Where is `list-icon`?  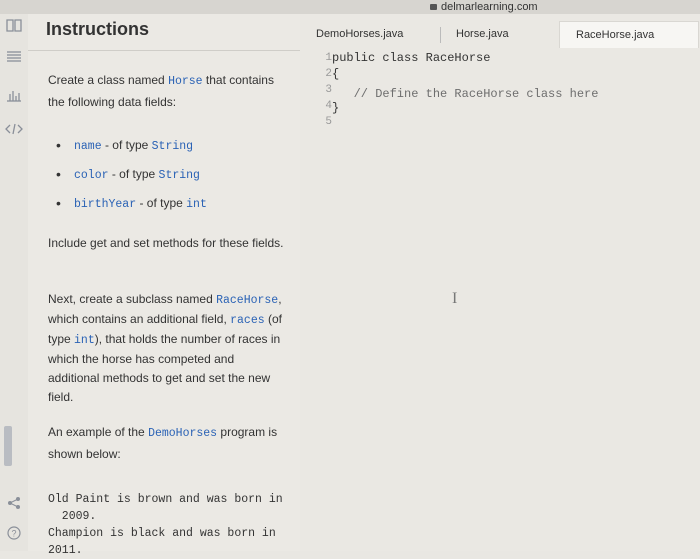
list-icon is located at coordinates (14, 60).